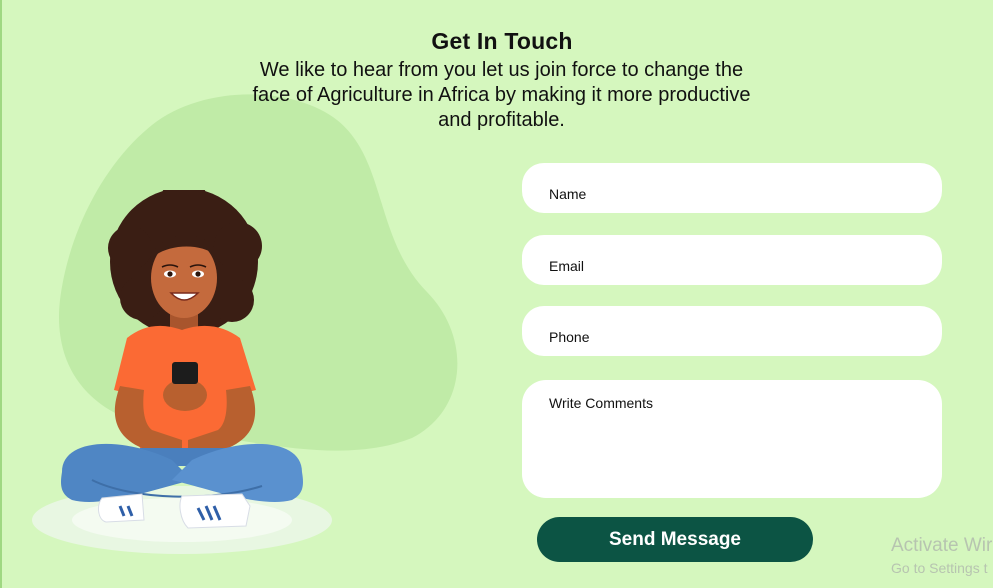 This screenshot has height=588, width=993. What do you see at coordinates (732, 260) in the screenshot?
I see `email-input: Email` at bounding box center [732, 260].